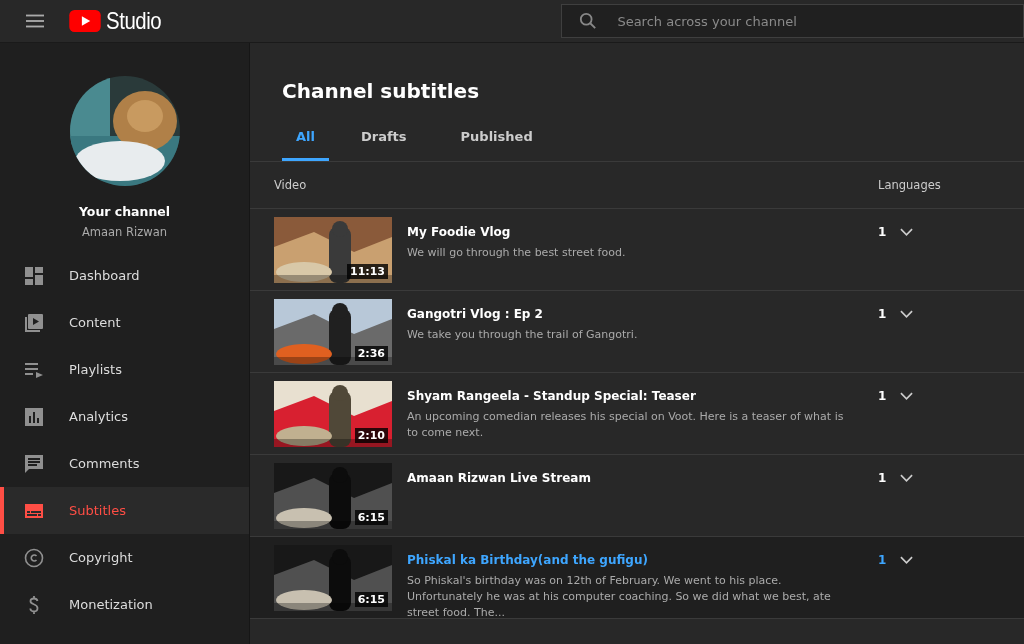  I want to click on column-header: Languages, so click(910, 185).